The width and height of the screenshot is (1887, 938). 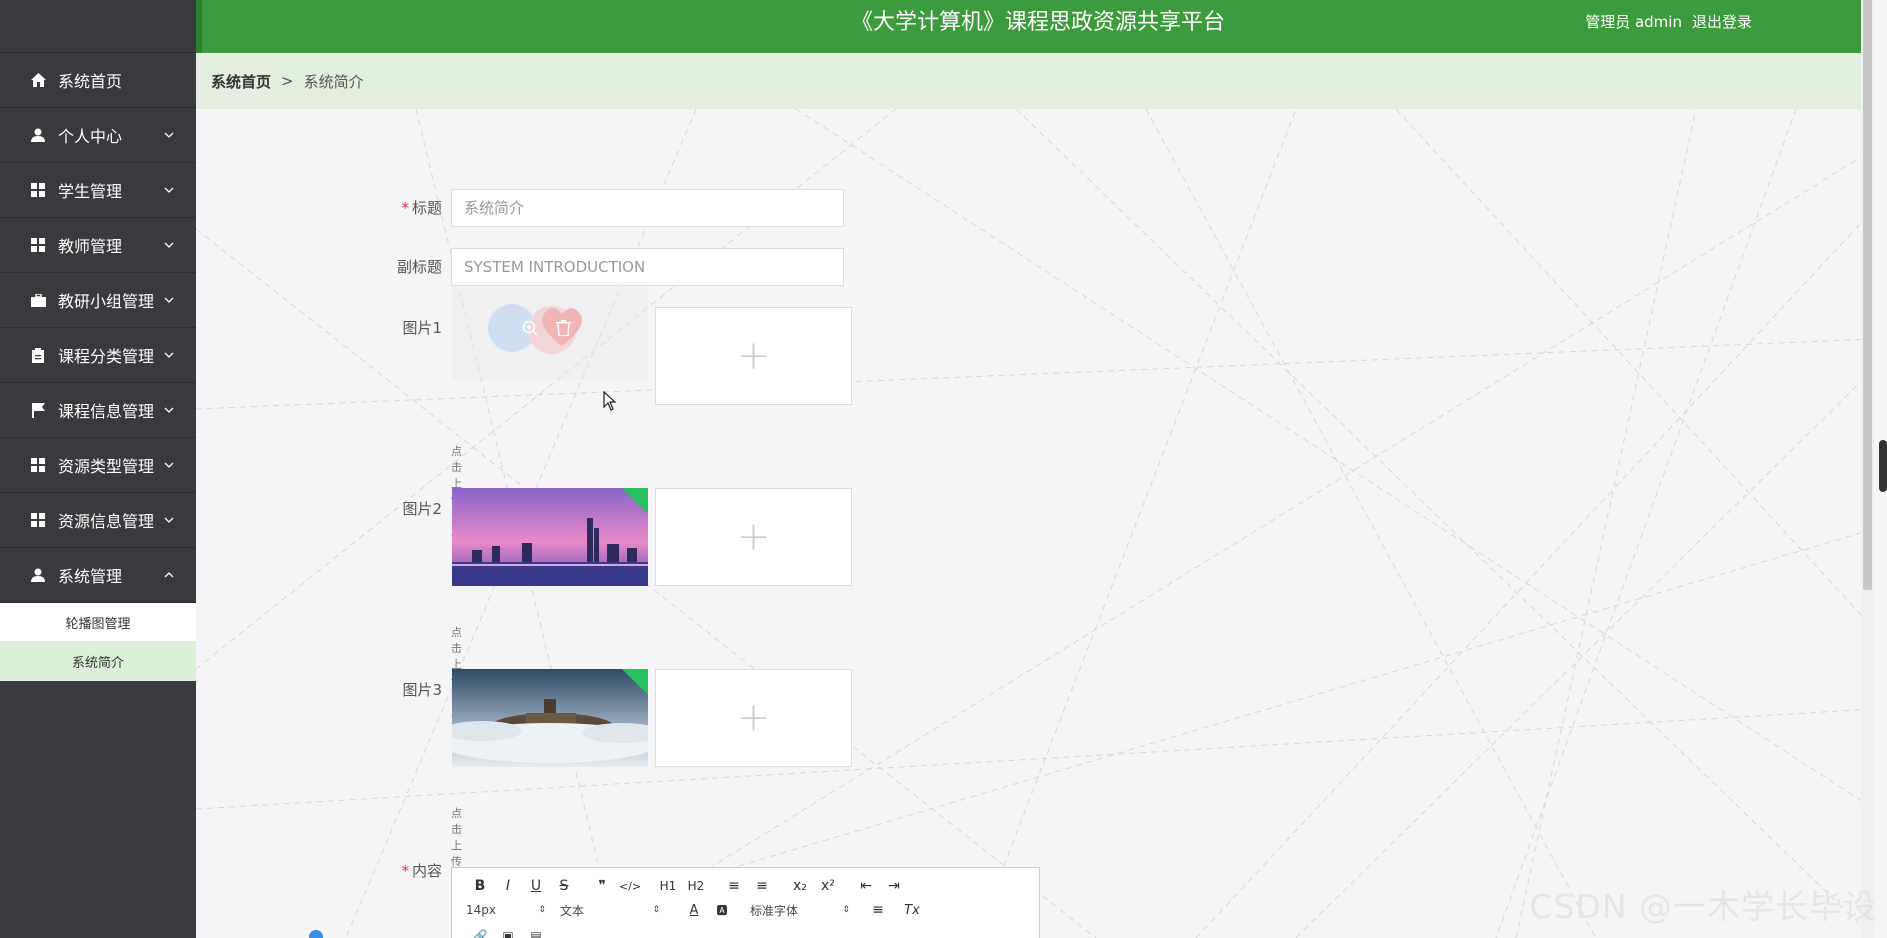 What do you see at coordinates (1867, 295) in the screenshot?
I see `scrollbar-thumb` at bounding box center [1867, 295].